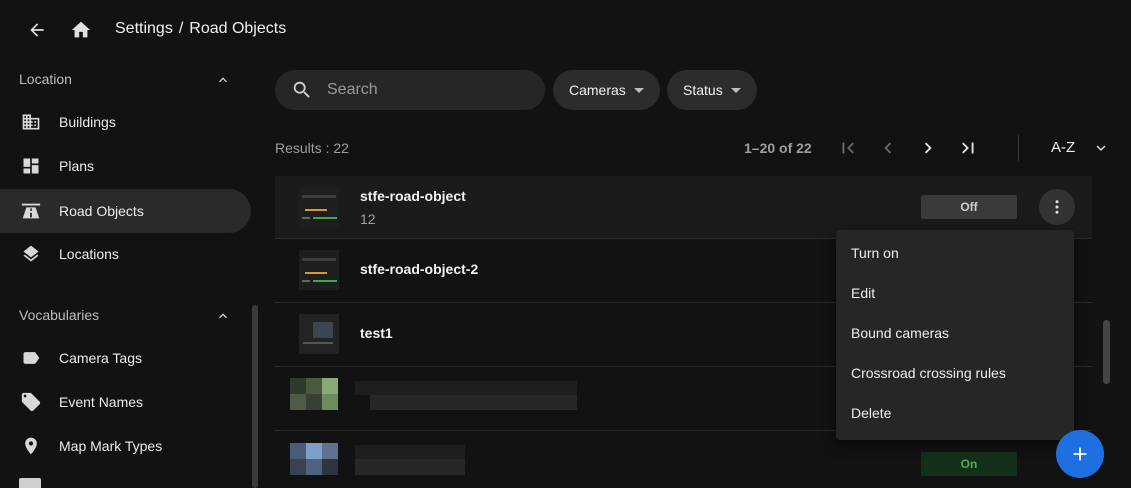  Describe the element at coordinates (101, 211) in the screenshot. I see `sidebar-item-label: Road Objects` at that location.